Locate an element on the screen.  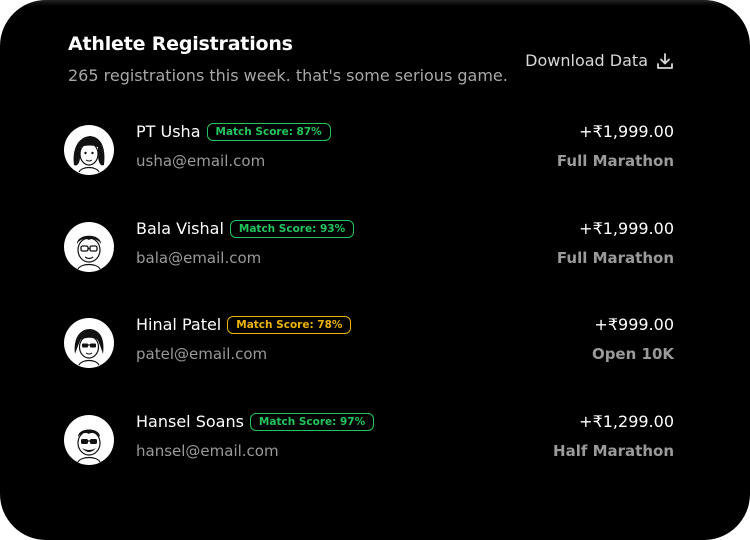
athlete-name-text: Hinal Patel is located at coordinates (179, 324).